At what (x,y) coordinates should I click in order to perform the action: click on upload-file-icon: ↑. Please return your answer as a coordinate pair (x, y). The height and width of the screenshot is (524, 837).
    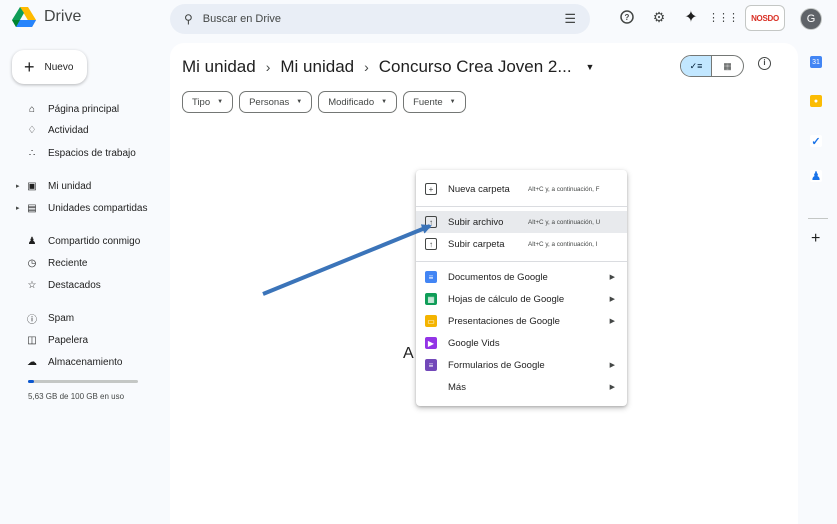
    Looking at the image, I should click on (431, 222).